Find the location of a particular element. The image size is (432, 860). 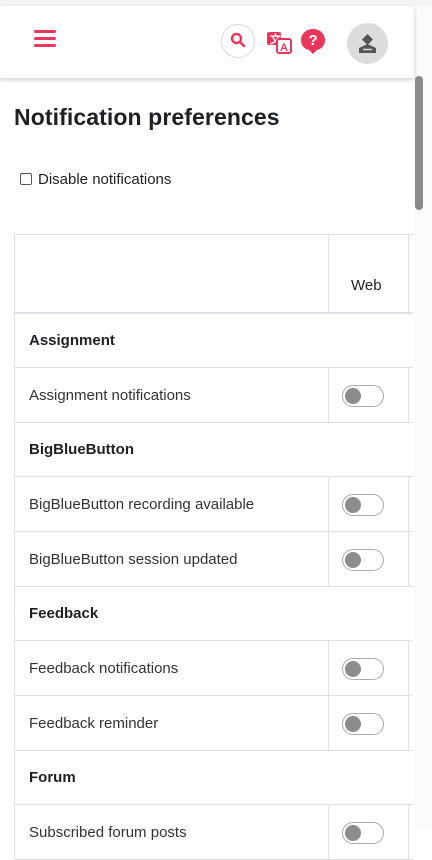

table-header-row: Web is located at coordinates (214, 274).